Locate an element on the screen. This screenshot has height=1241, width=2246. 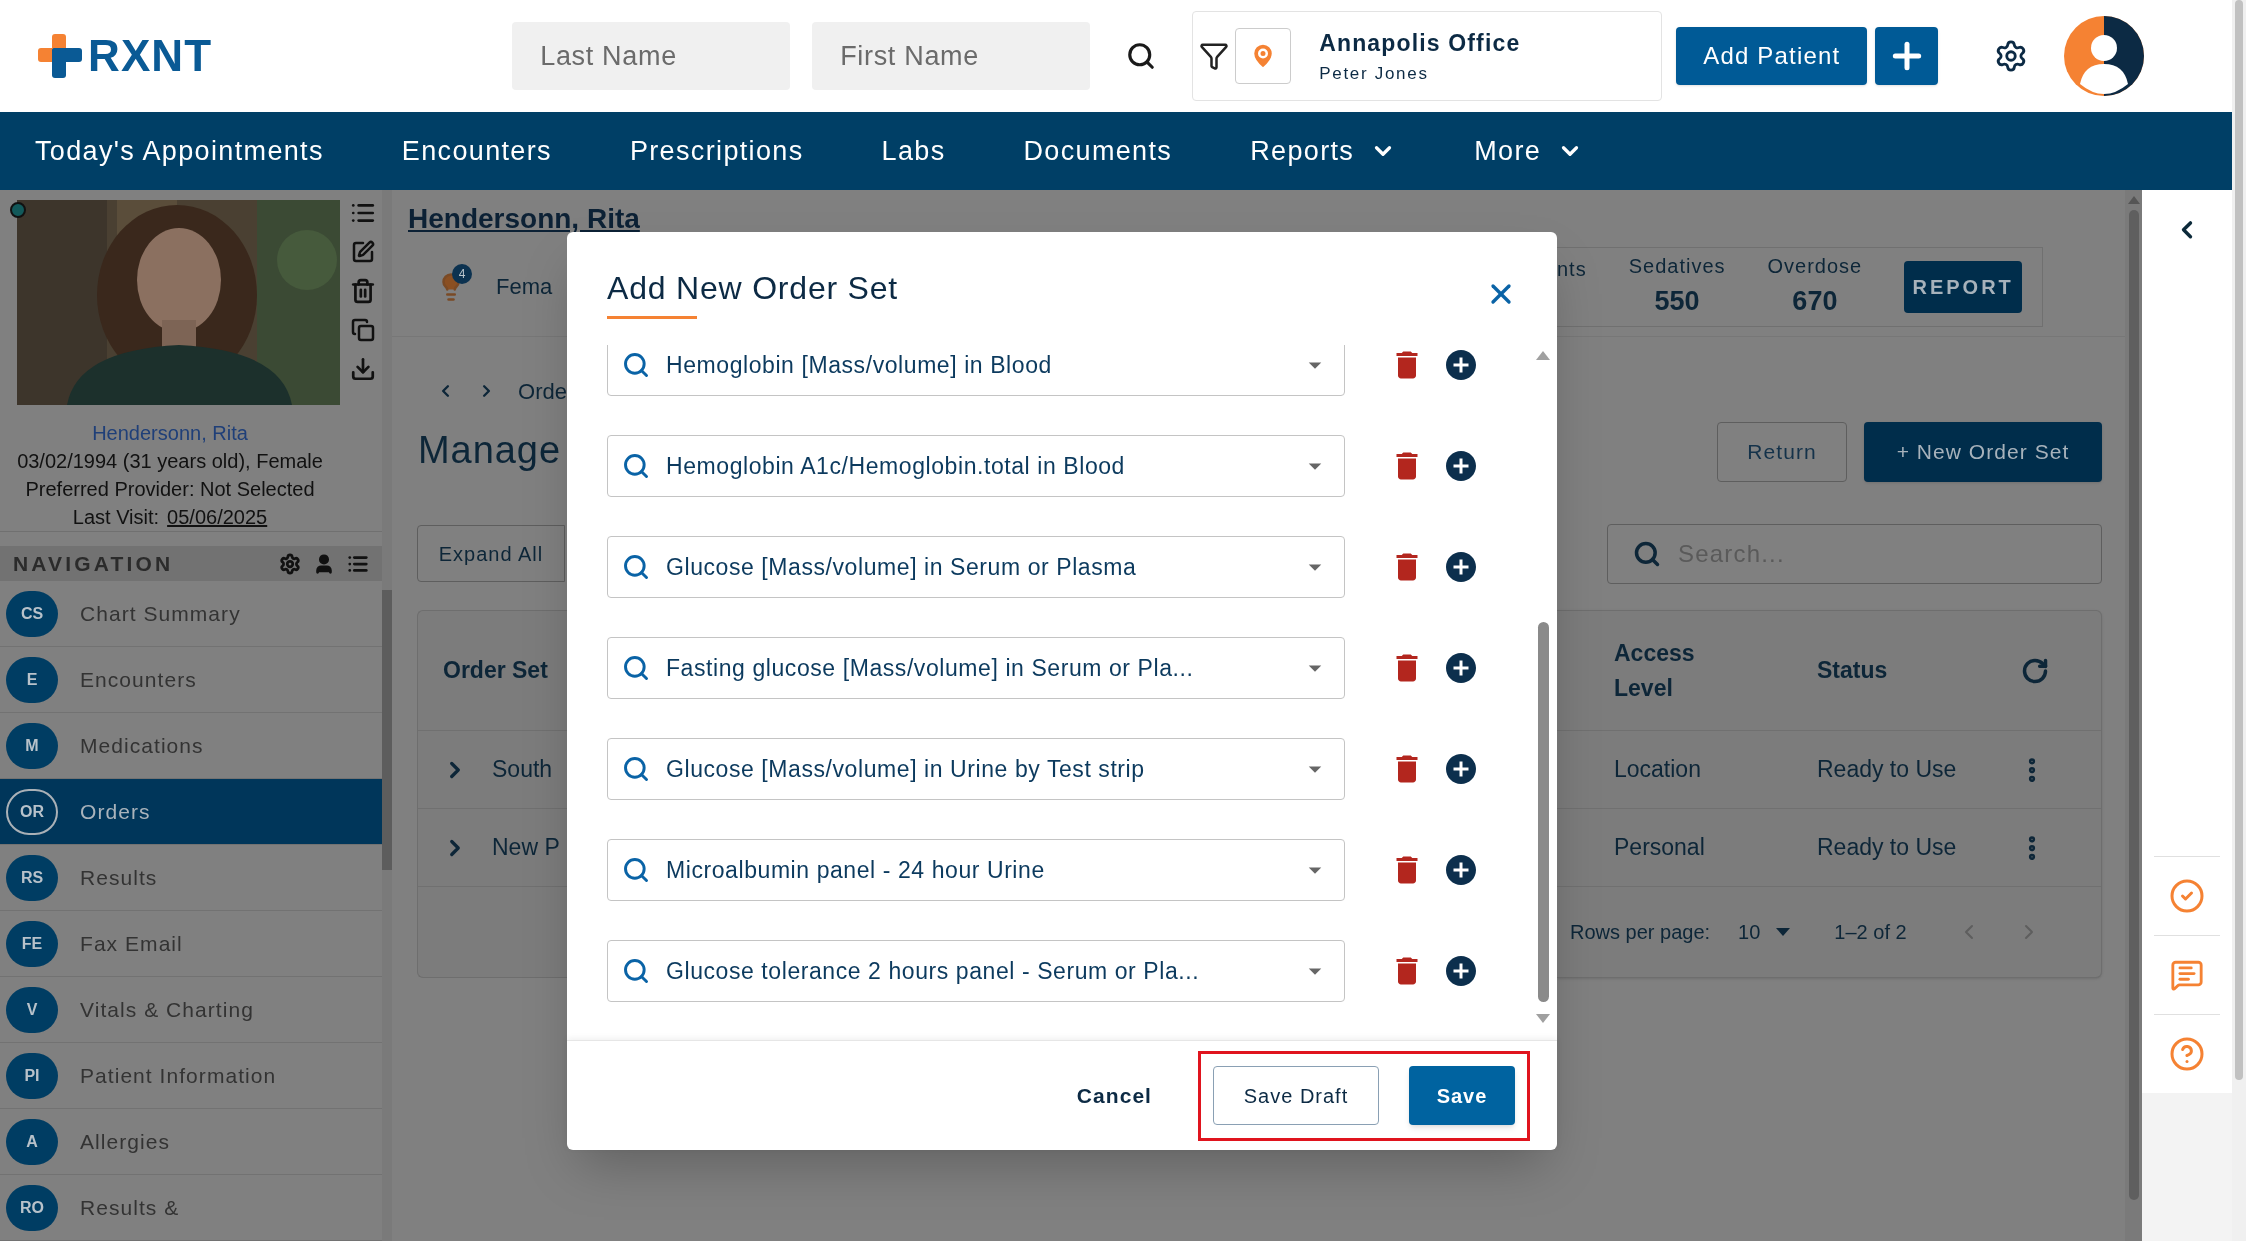
navigation-item: PI Patient Information is located at coordinates (191, 1076).